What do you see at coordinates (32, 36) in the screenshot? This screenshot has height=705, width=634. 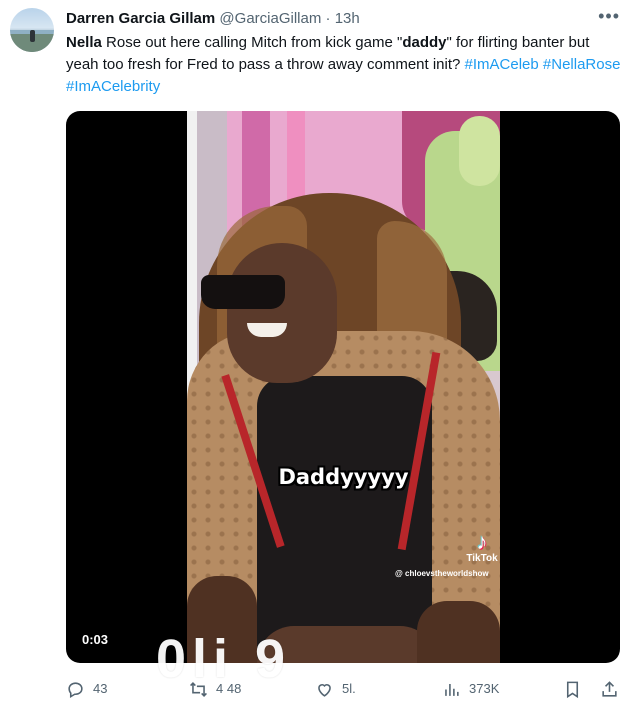 I see `avatar-figure` at bounding box center [32, 36].